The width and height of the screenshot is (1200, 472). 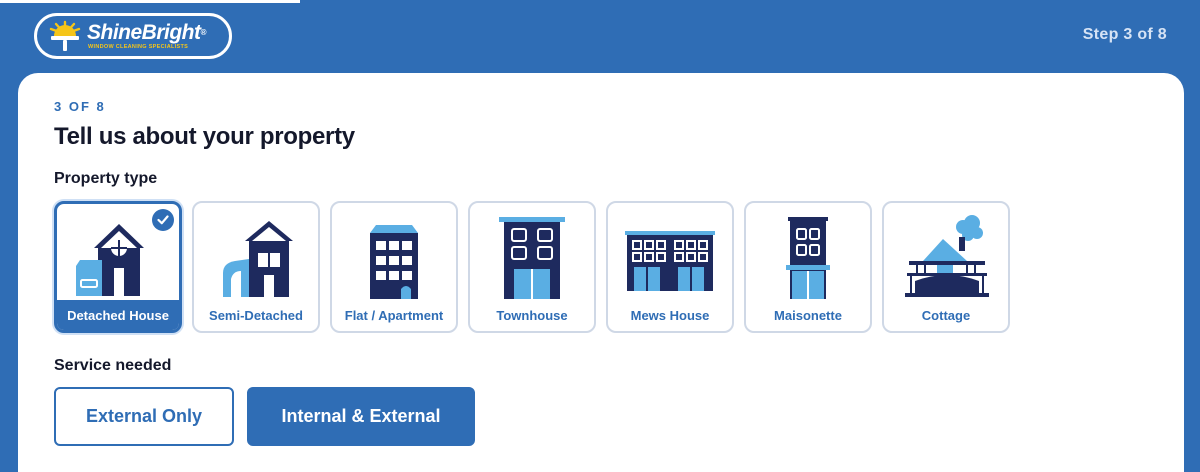 I want to click on service-external-only-button: External Only, so click(x=144, y=416).